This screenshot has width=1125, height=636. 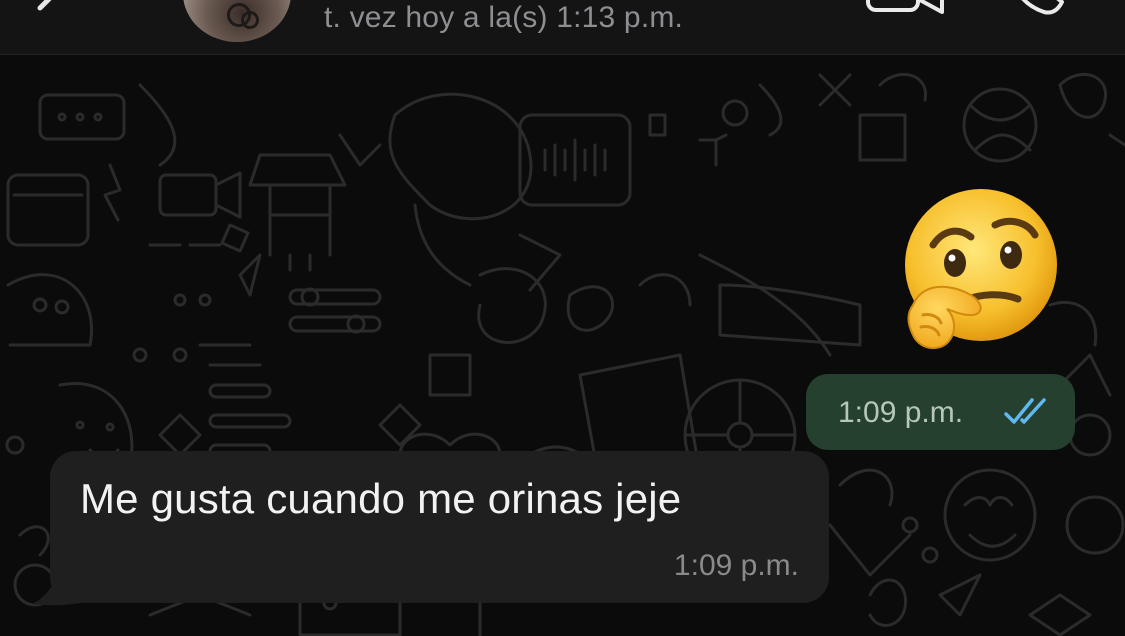 I want to click on avatar-detail, so click(x=250, y=20).